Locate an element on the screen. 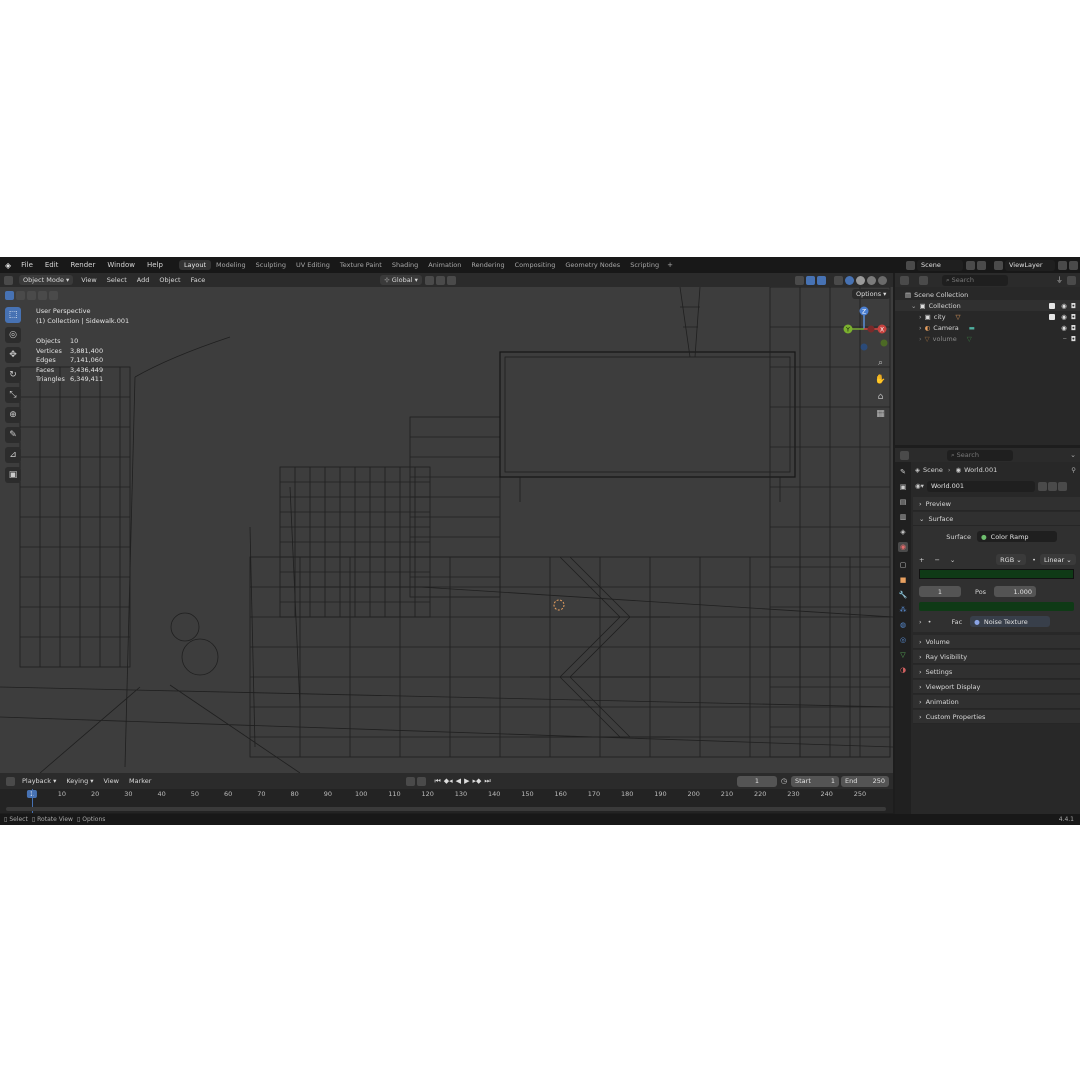 Image resolution: width=1080 pixels, height=1080 pixels. keyframe-type-icon is located at coordinates (422, 781).